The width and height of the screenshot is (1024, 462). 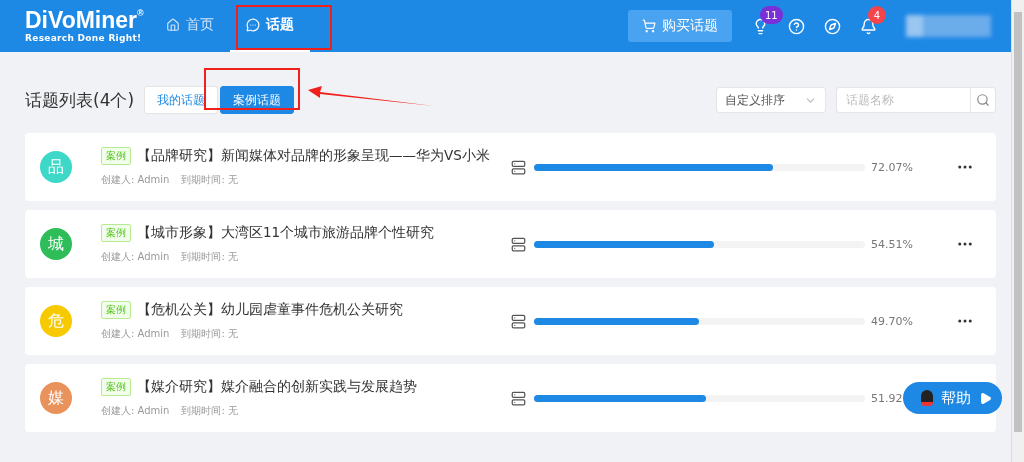 I want to click on compass-icon, so click(x=832, y=26).